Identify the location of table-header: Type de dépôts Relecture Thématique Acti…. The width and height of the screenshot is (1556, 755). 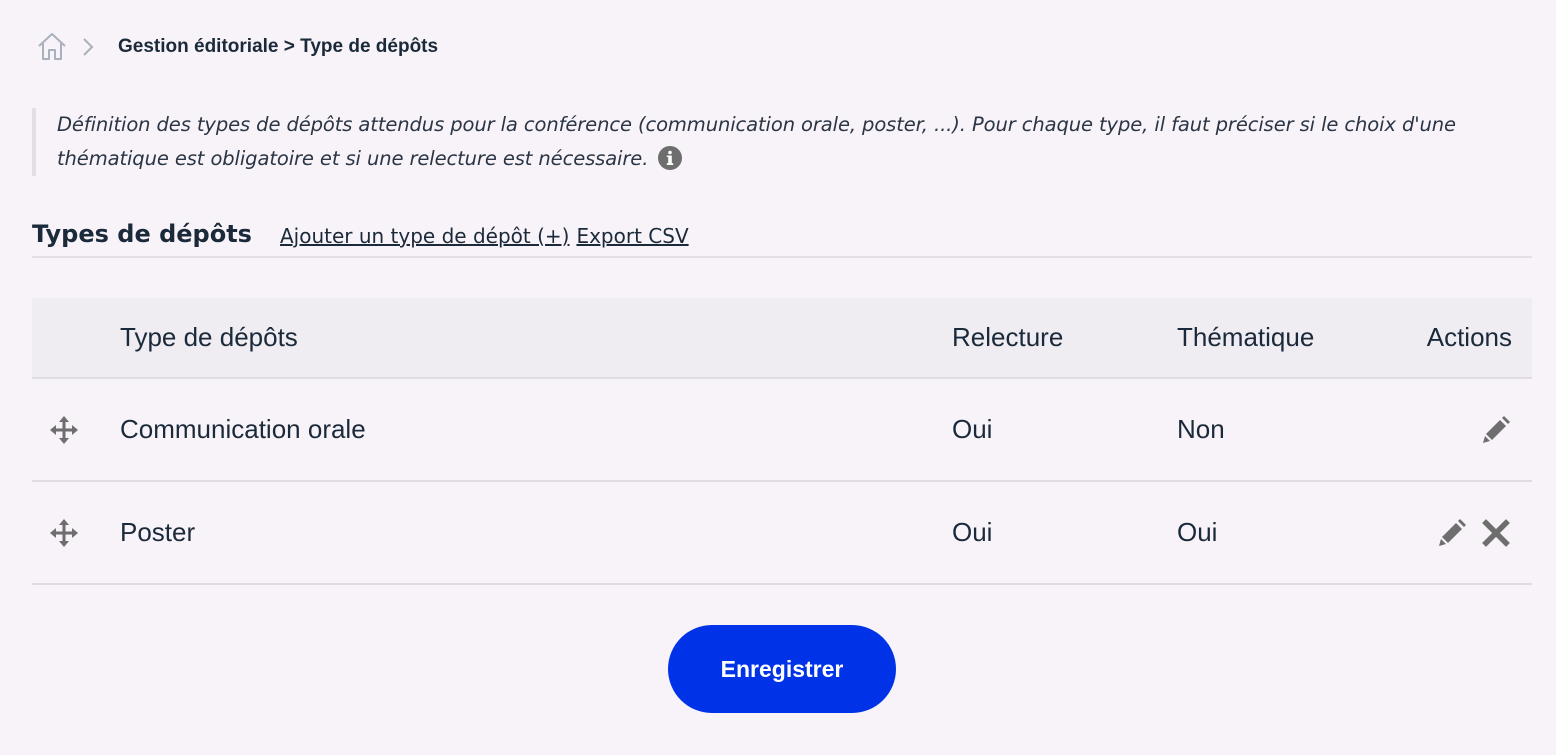
(782, 338).